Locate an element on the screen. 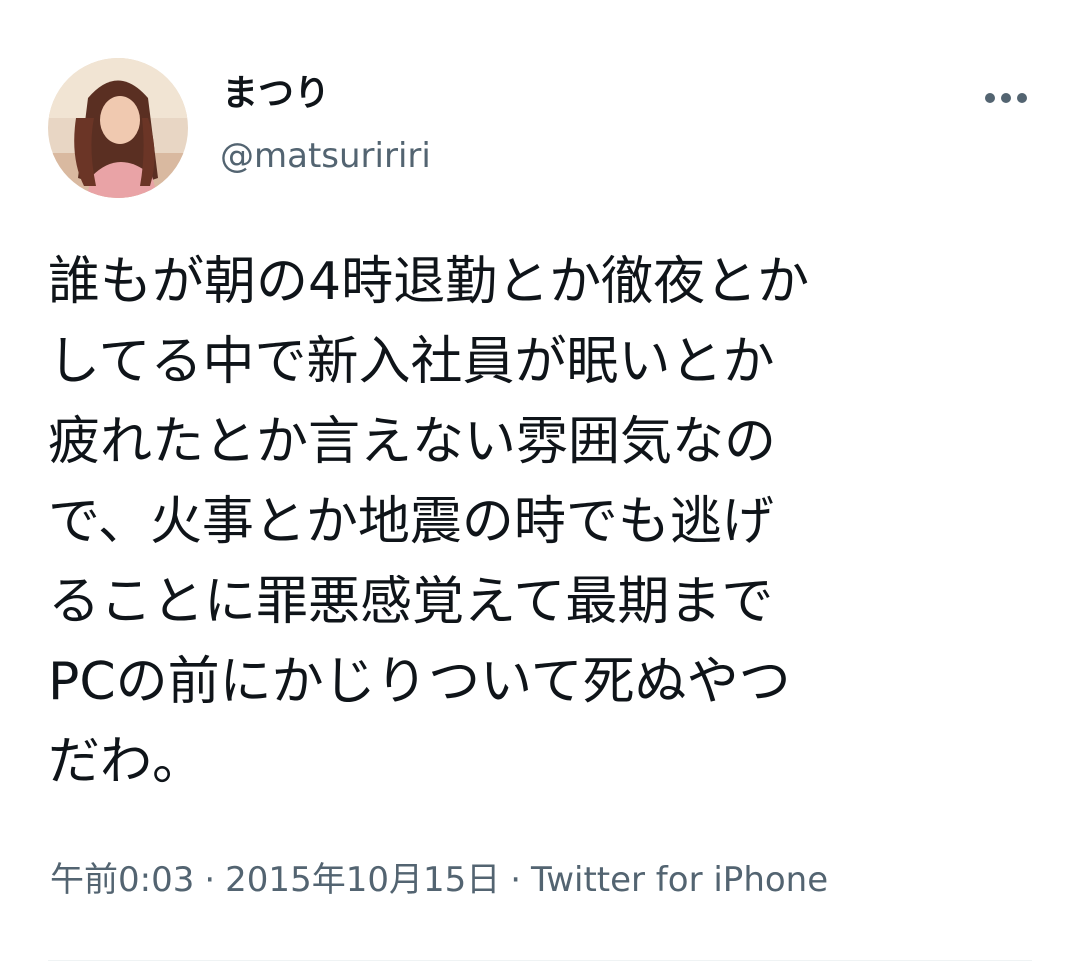 This screenshot has height=977, width=1079. more-options-button is located at coordinates (1006, 98).